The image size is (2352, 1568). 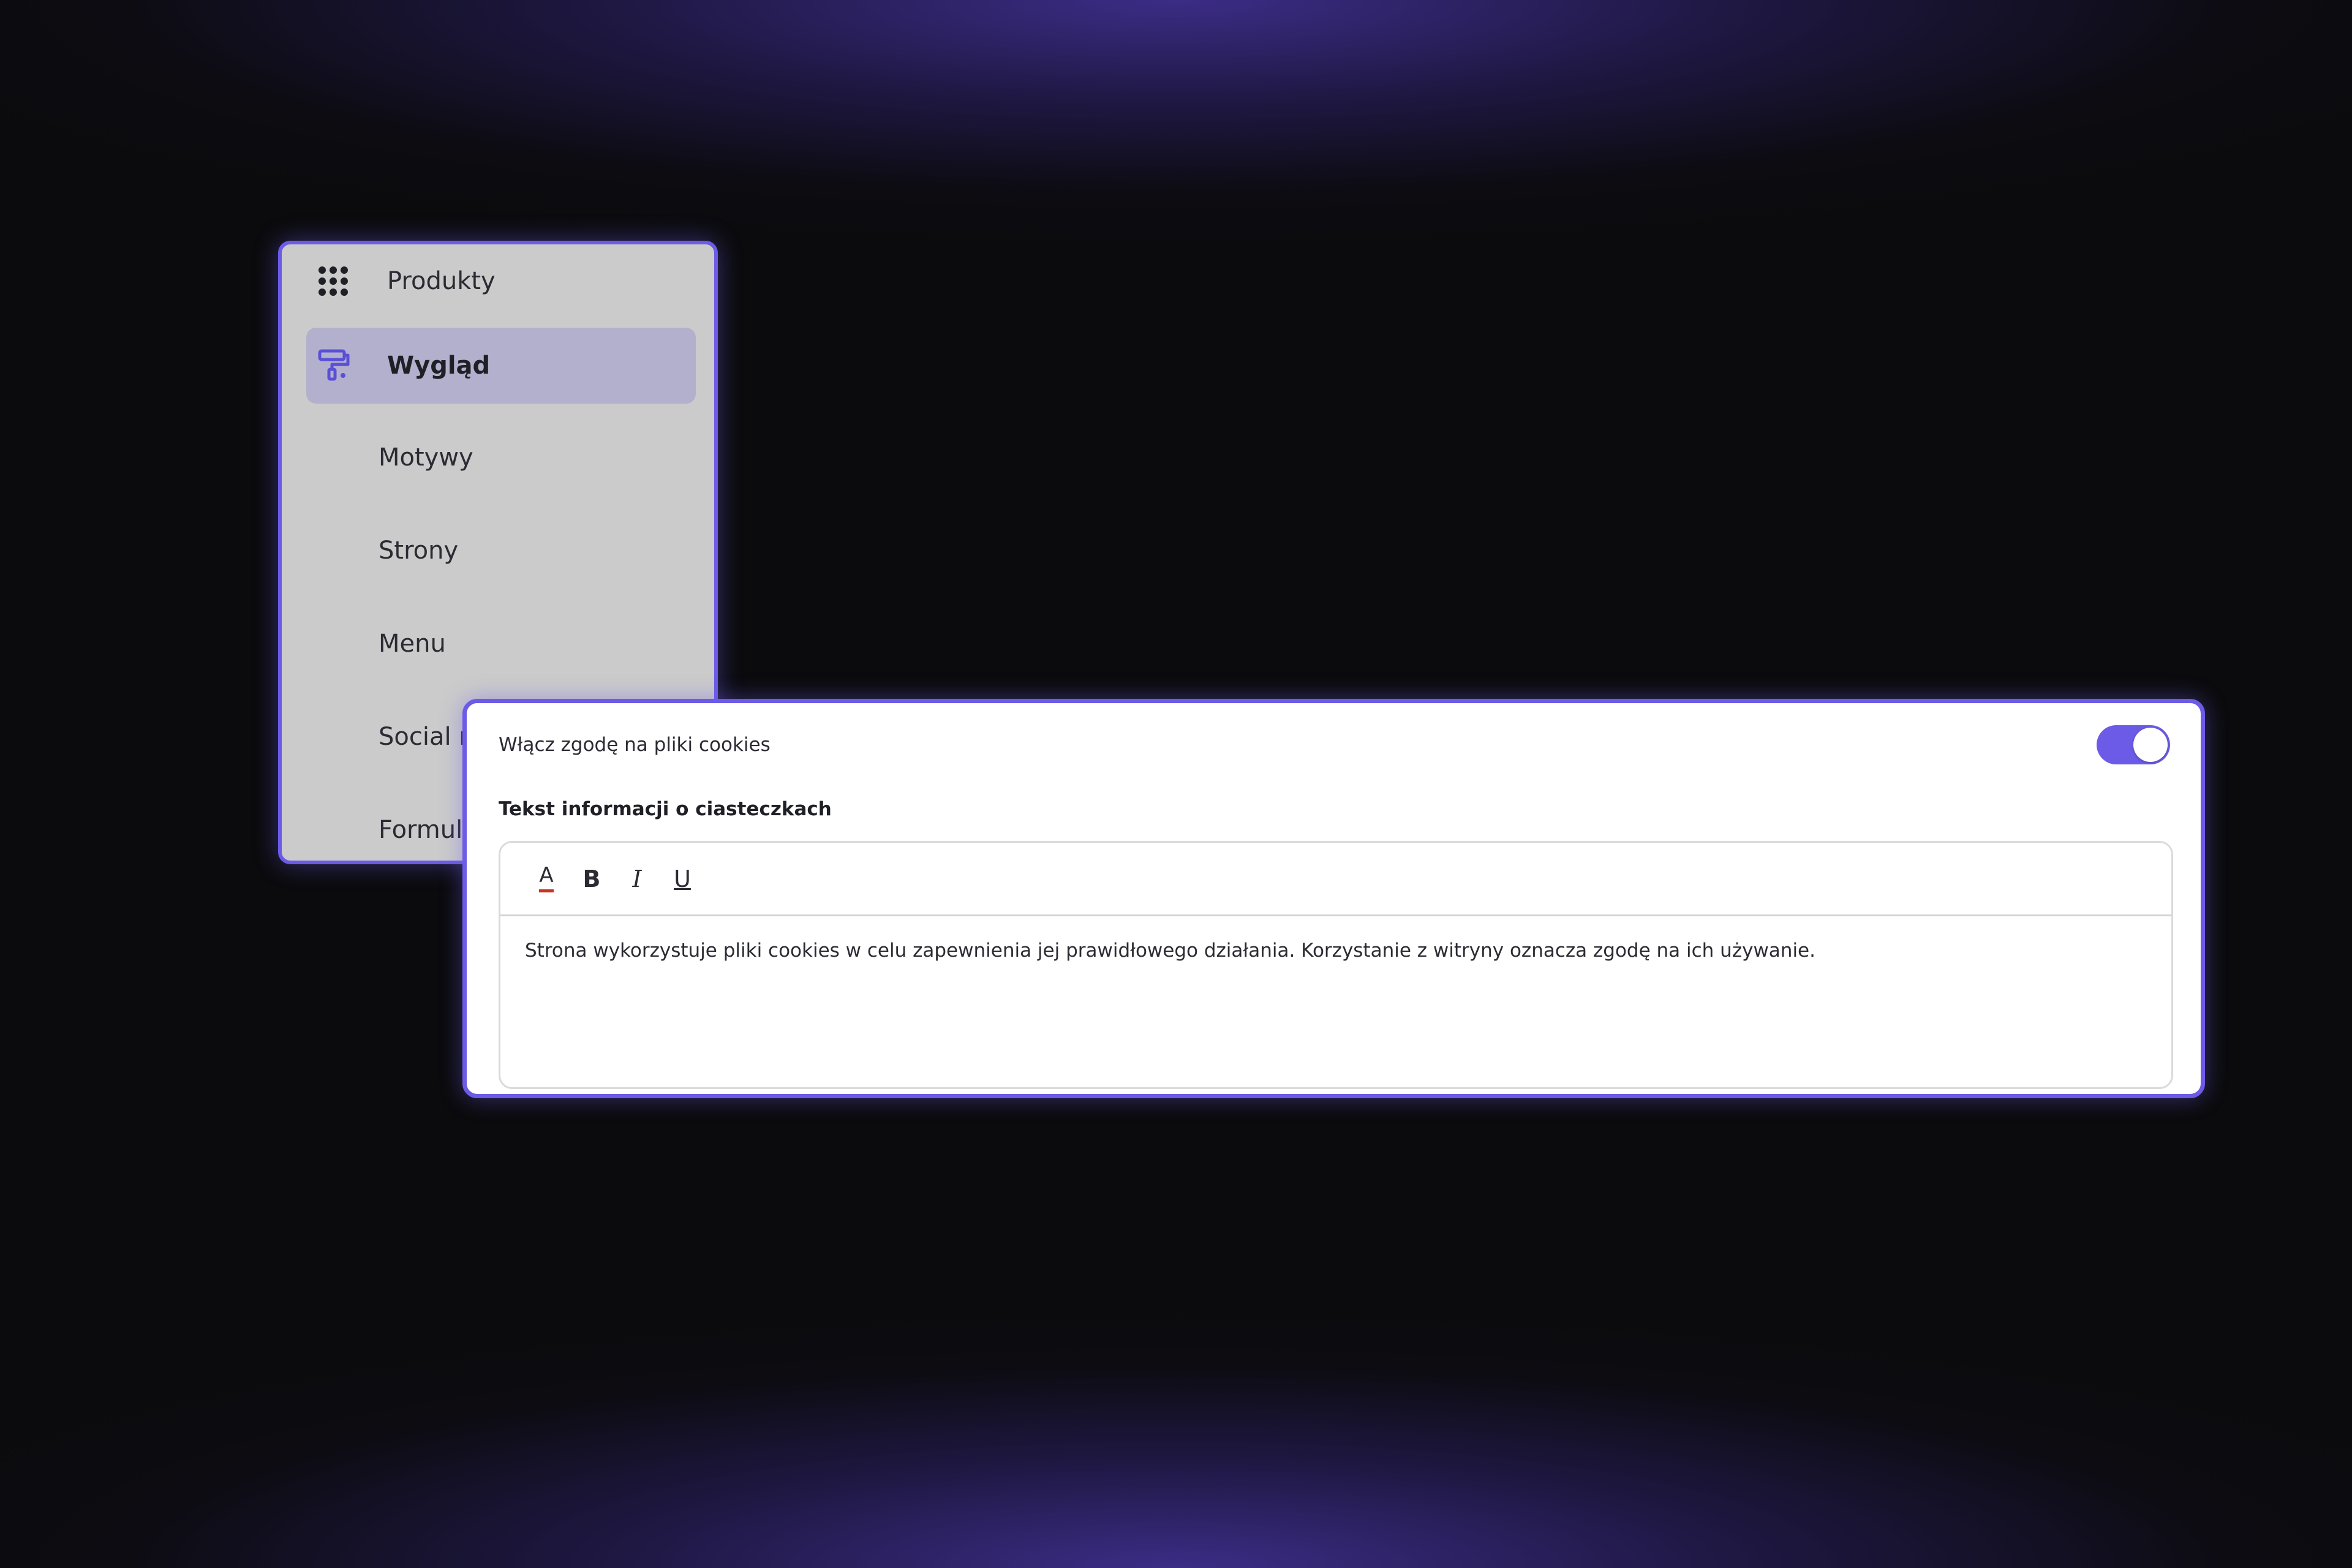 What do you see at coordinates (501, 458) in the screenshot?
I see `sidebar-item-motywy: Motywy` at bounding box center [501, 458].